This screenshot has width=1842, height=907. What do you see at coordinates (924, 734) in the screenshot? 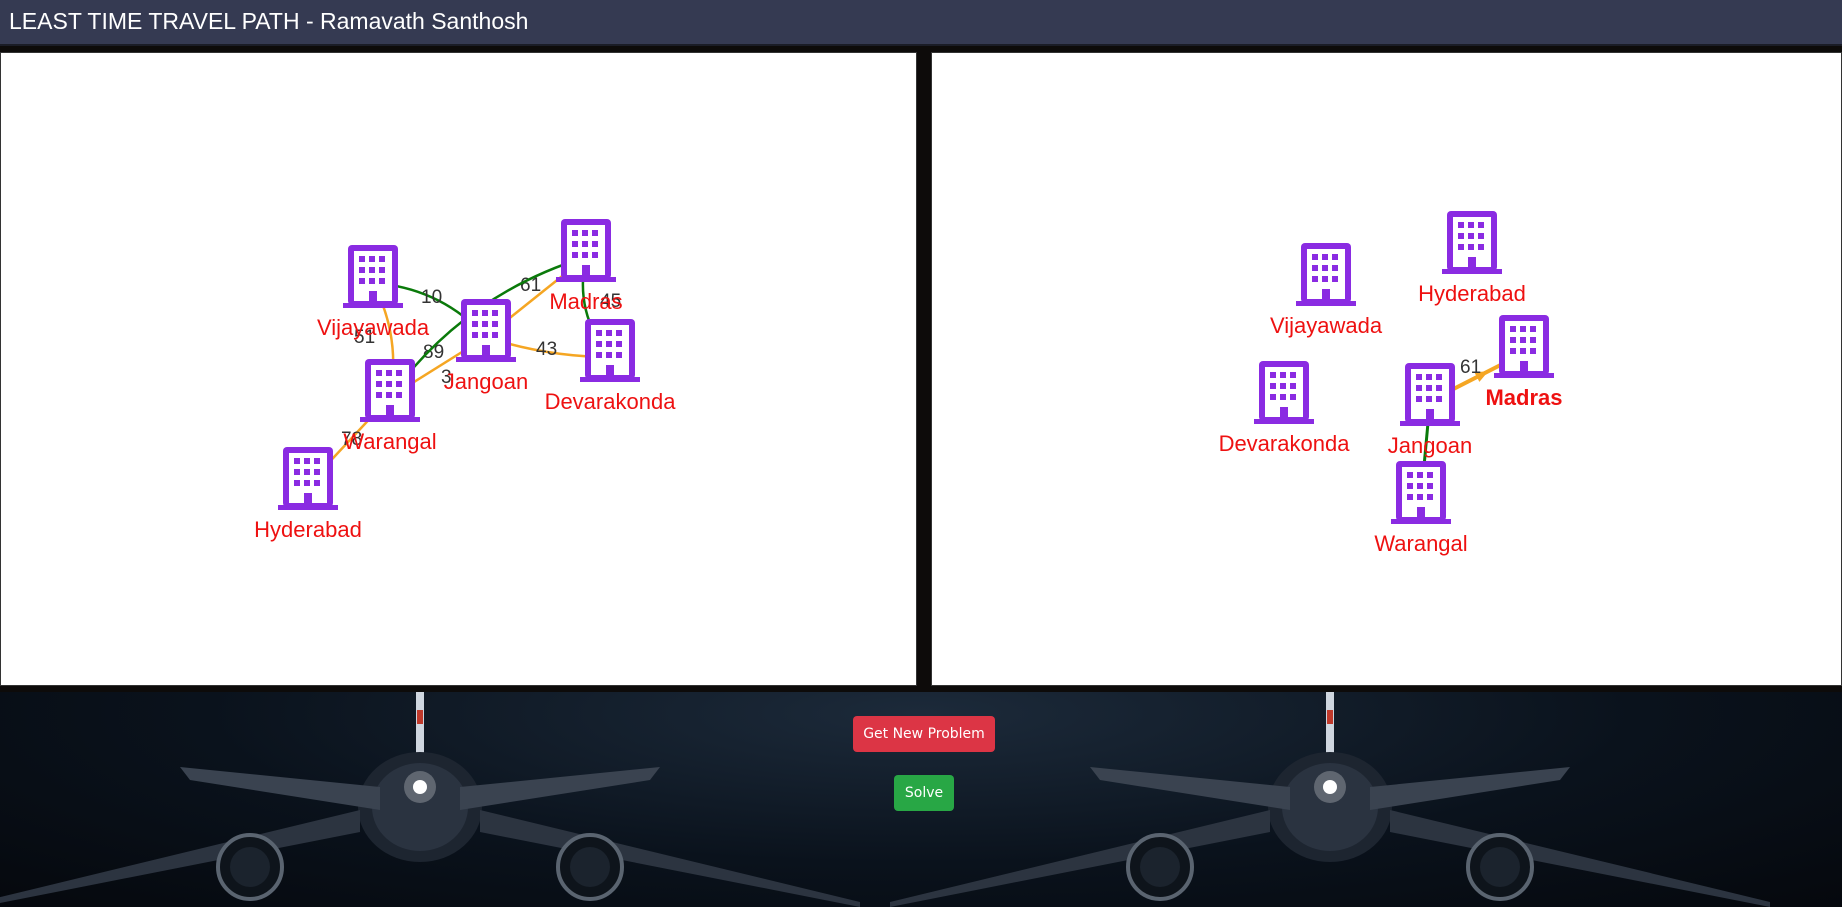
I see `get-new-problem-button: Get New Problem` at bounding box center [924, 734].